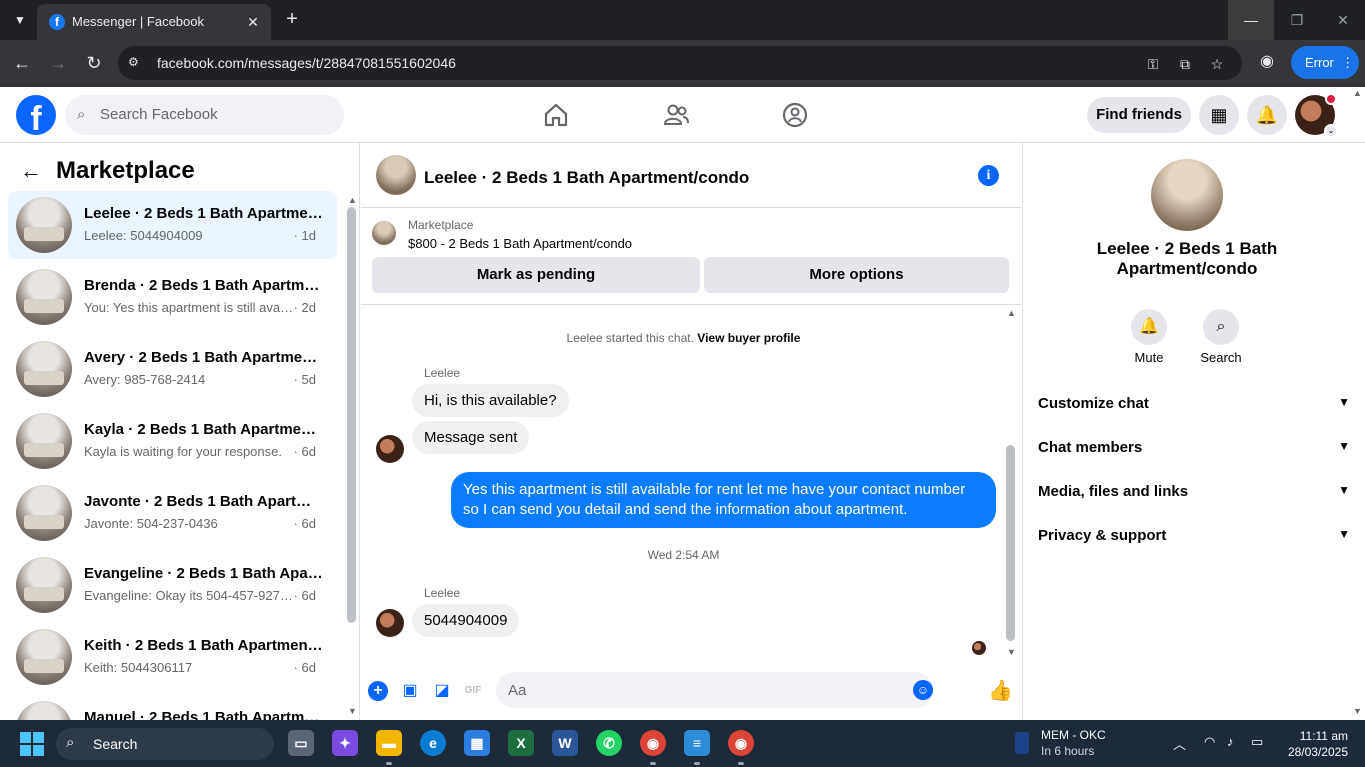 The height and width of the screenshot is (767, 1365). I want to click on facebook-header: f ⌕ Search Facebook Find friends ▦ 🔔 ⌄, so click(682, 115).